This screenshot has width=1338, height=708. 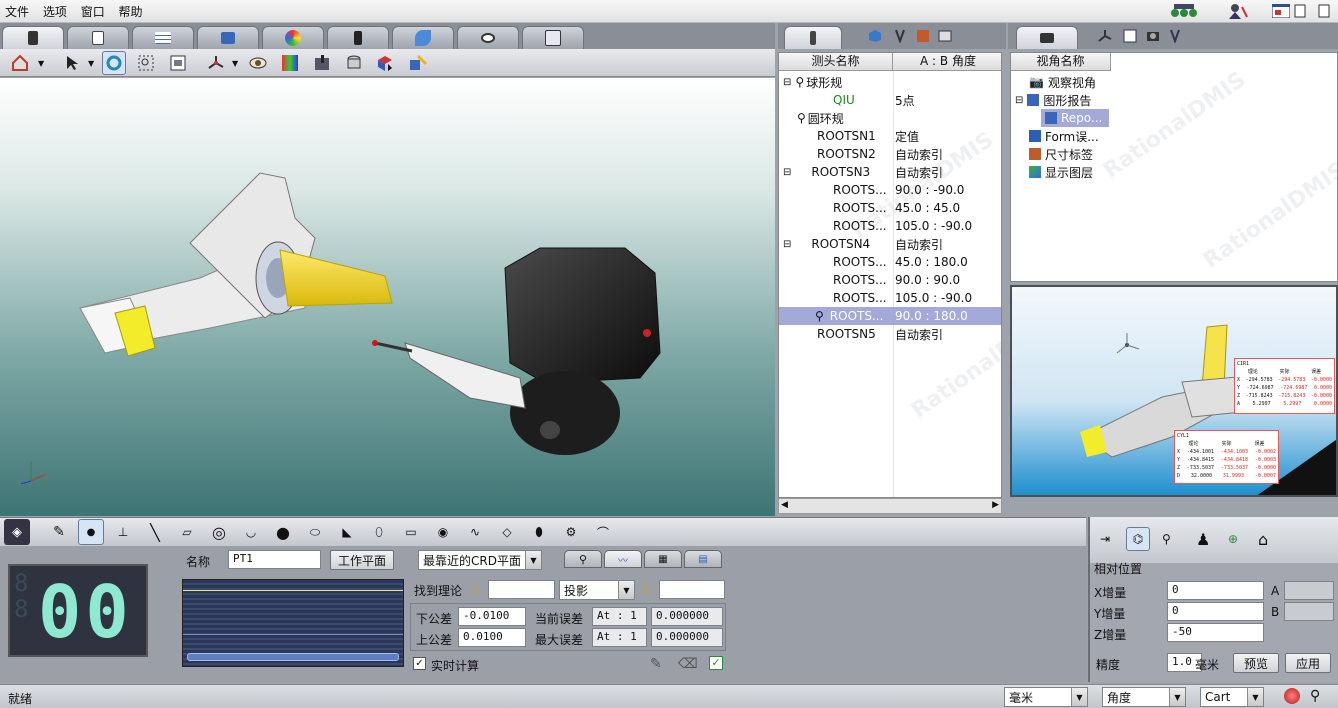 I want to click on tree-row-selected: ⚲ ROOTS... 90.0 : 180.0, so click(x=890, y=316).